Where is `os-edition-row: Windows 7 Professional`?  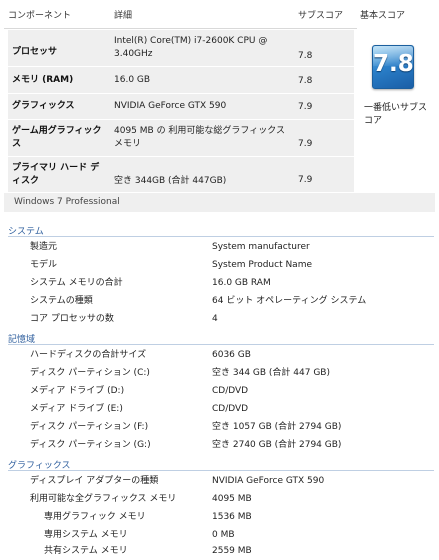 os-edition-row: Windows 7 Professional is located at coordinates (219, 202).